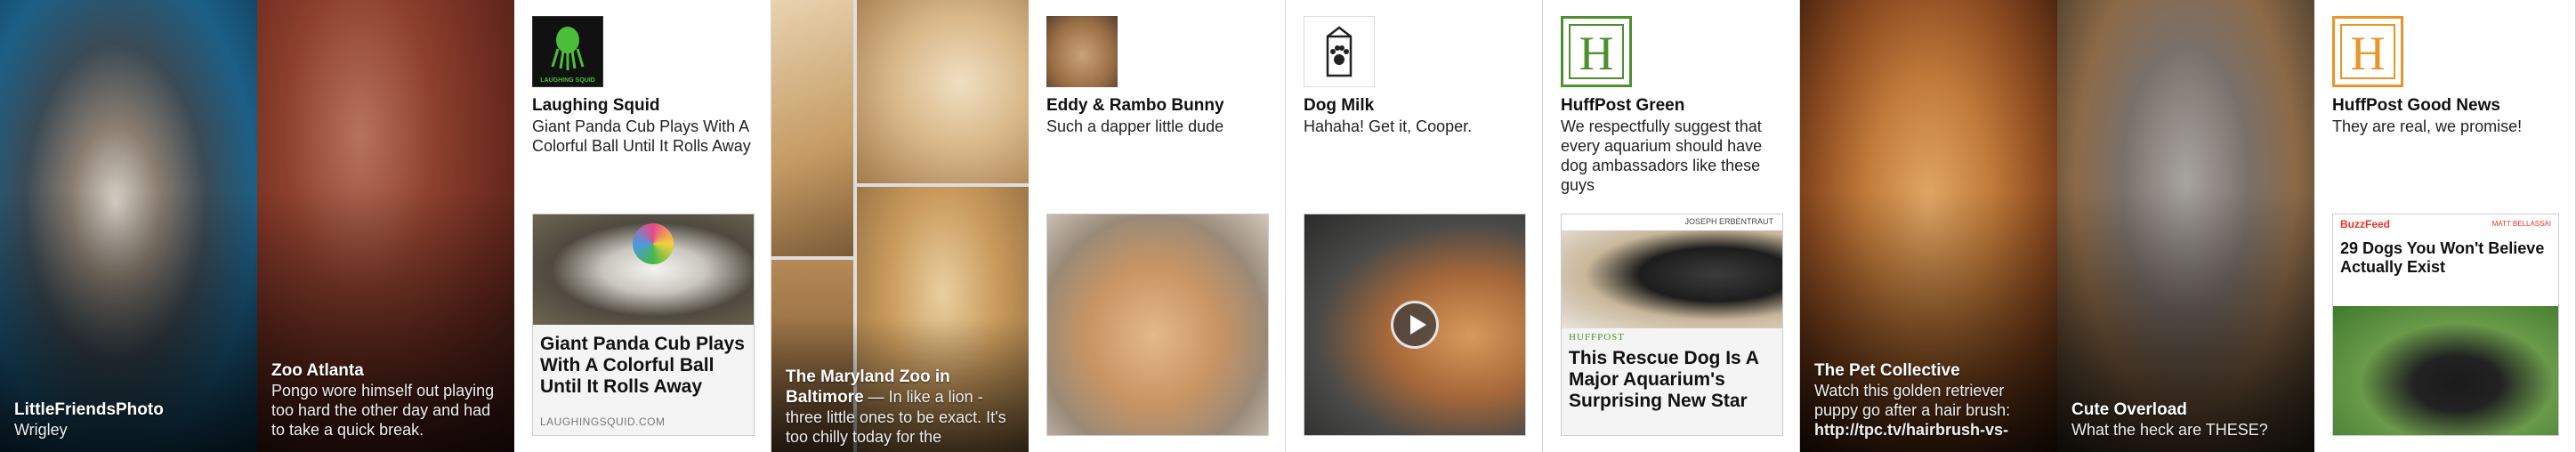 This screenshot has width=2576, height=452. I want to click on buzzfeed-wordmark: BuzzFeed, so click(2365, 224).